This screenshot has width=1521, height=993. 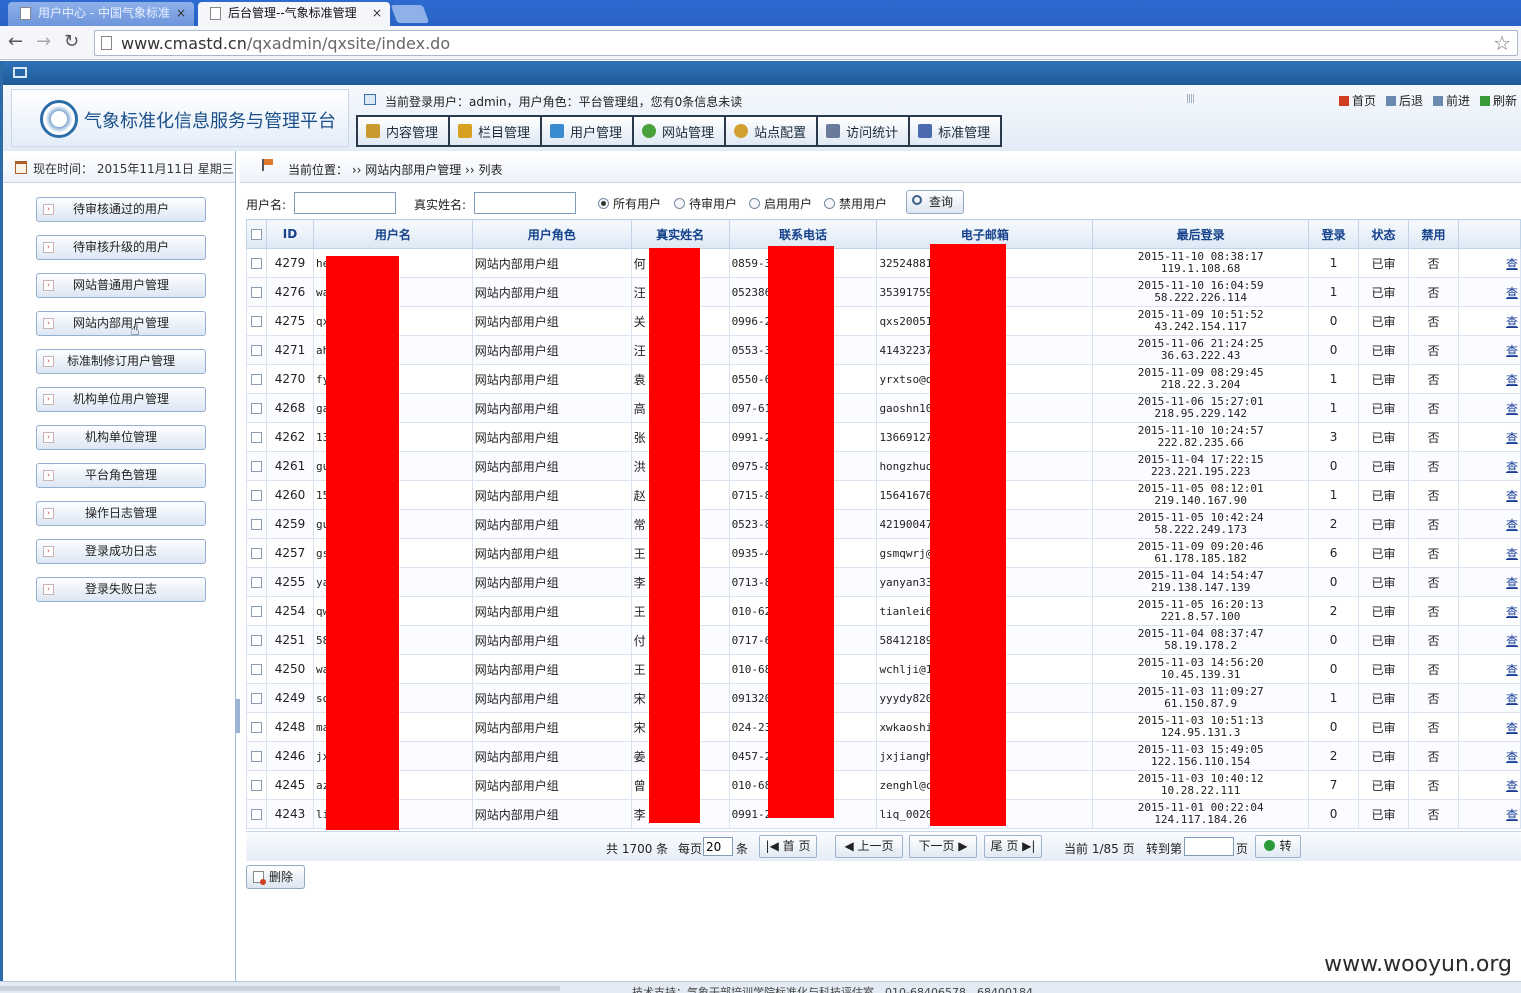 I want to click on per-page-input, so click(x=718, y=846).